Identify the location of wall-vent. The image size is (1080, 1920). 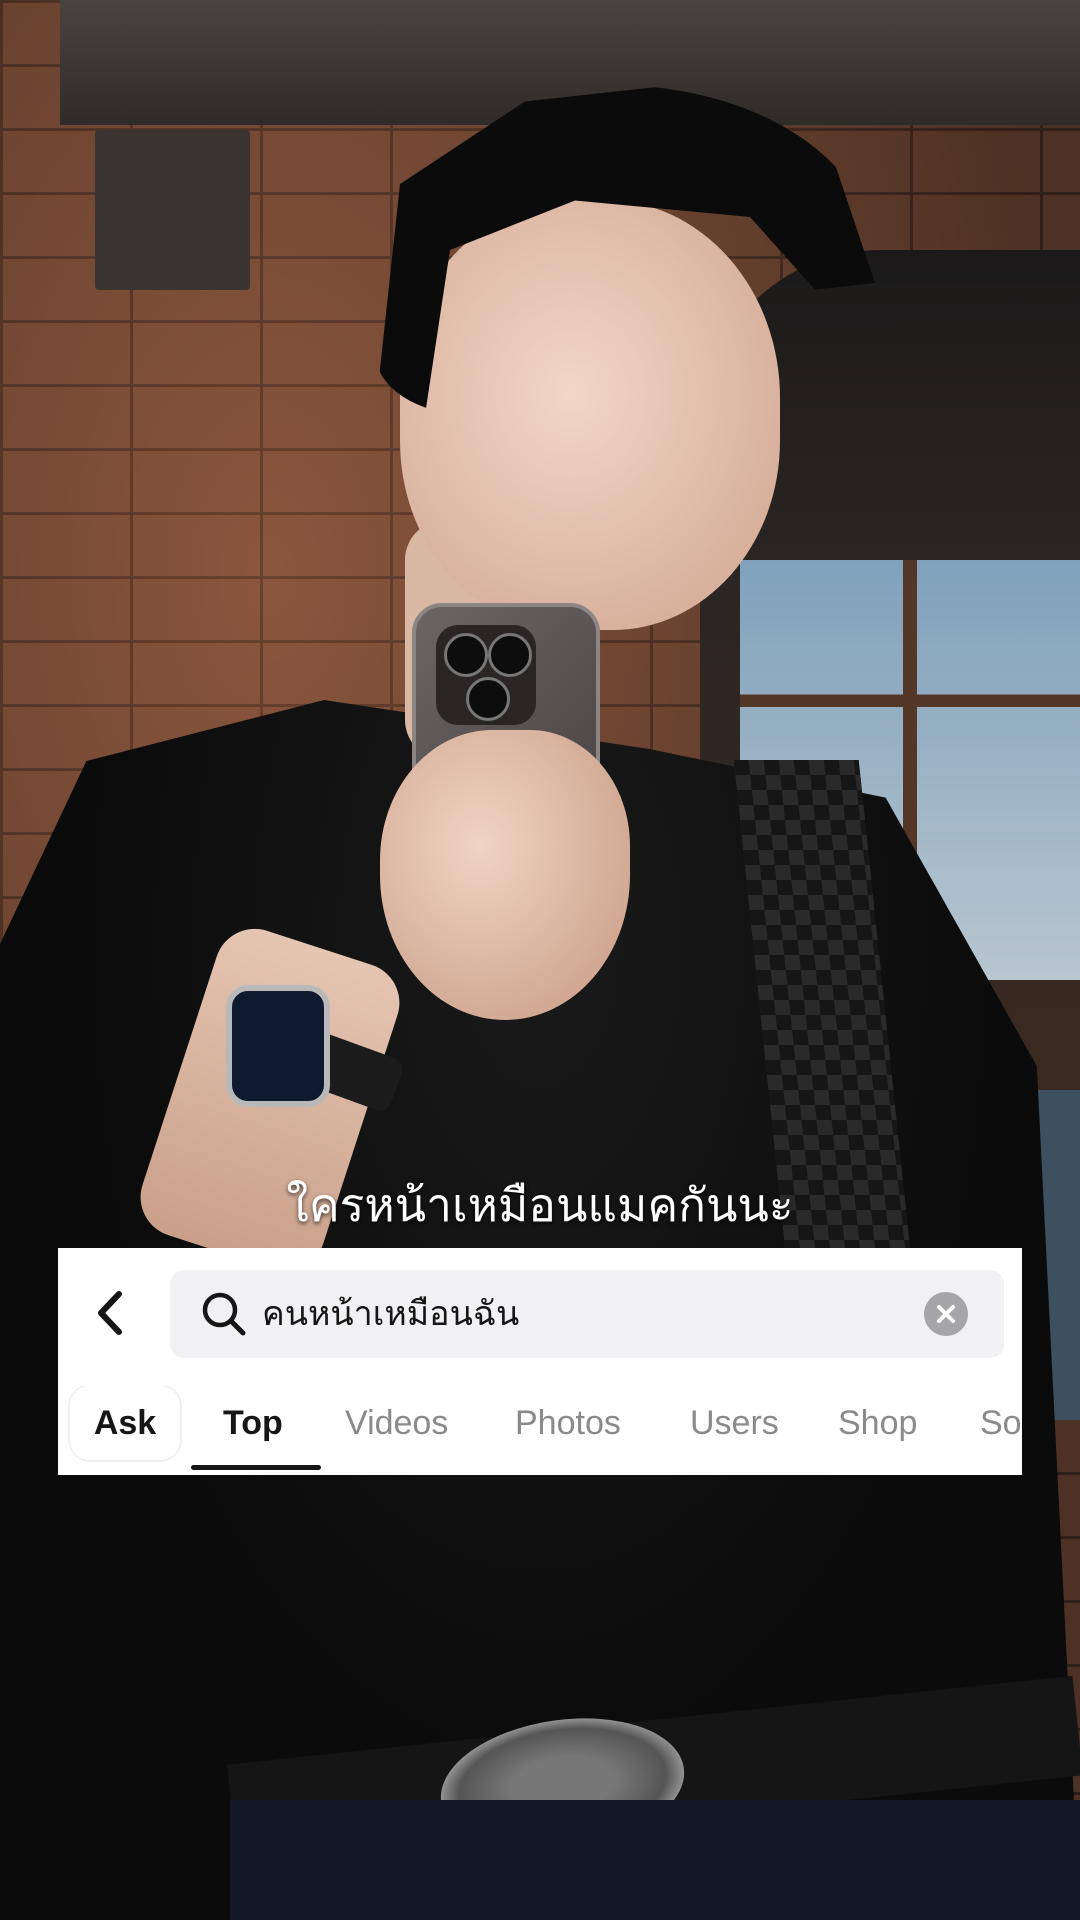
(172, 210).